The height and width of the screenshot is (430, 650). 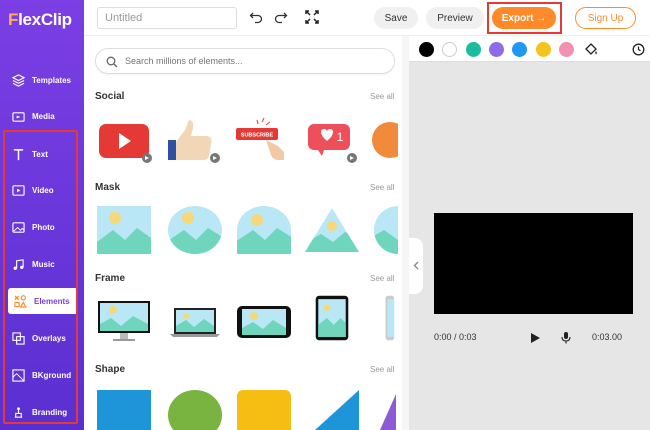 What do you see at coordinates (383, 140) in the screenshot?
I see `orange-circle-element` at bounding box center [383, 140].